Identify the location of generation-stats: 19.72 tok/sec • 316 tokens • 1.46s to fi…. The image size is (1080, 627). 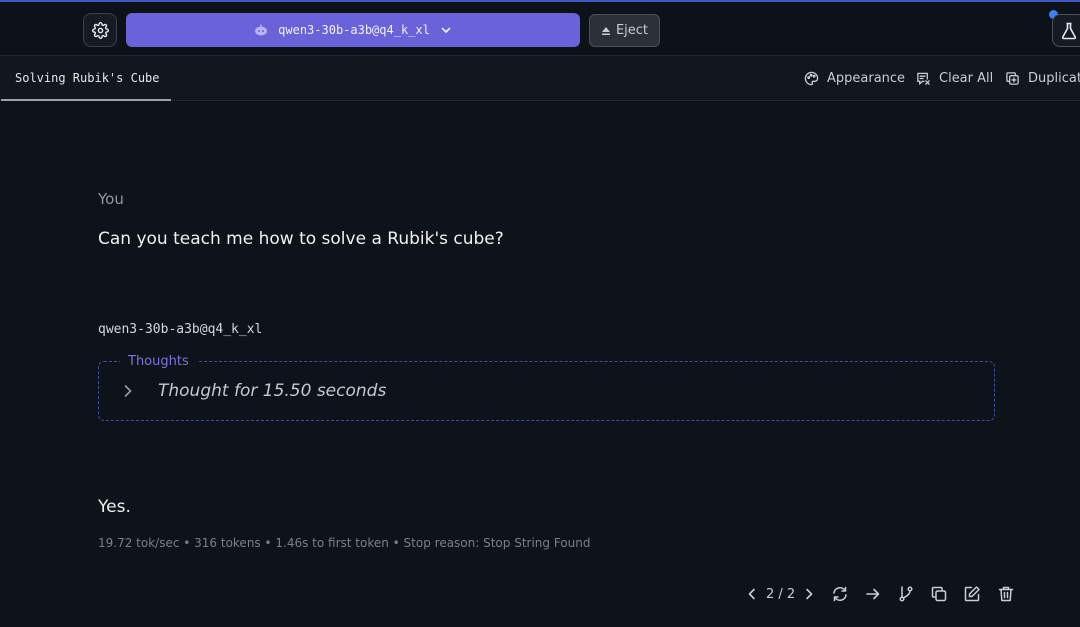
(344, 543).